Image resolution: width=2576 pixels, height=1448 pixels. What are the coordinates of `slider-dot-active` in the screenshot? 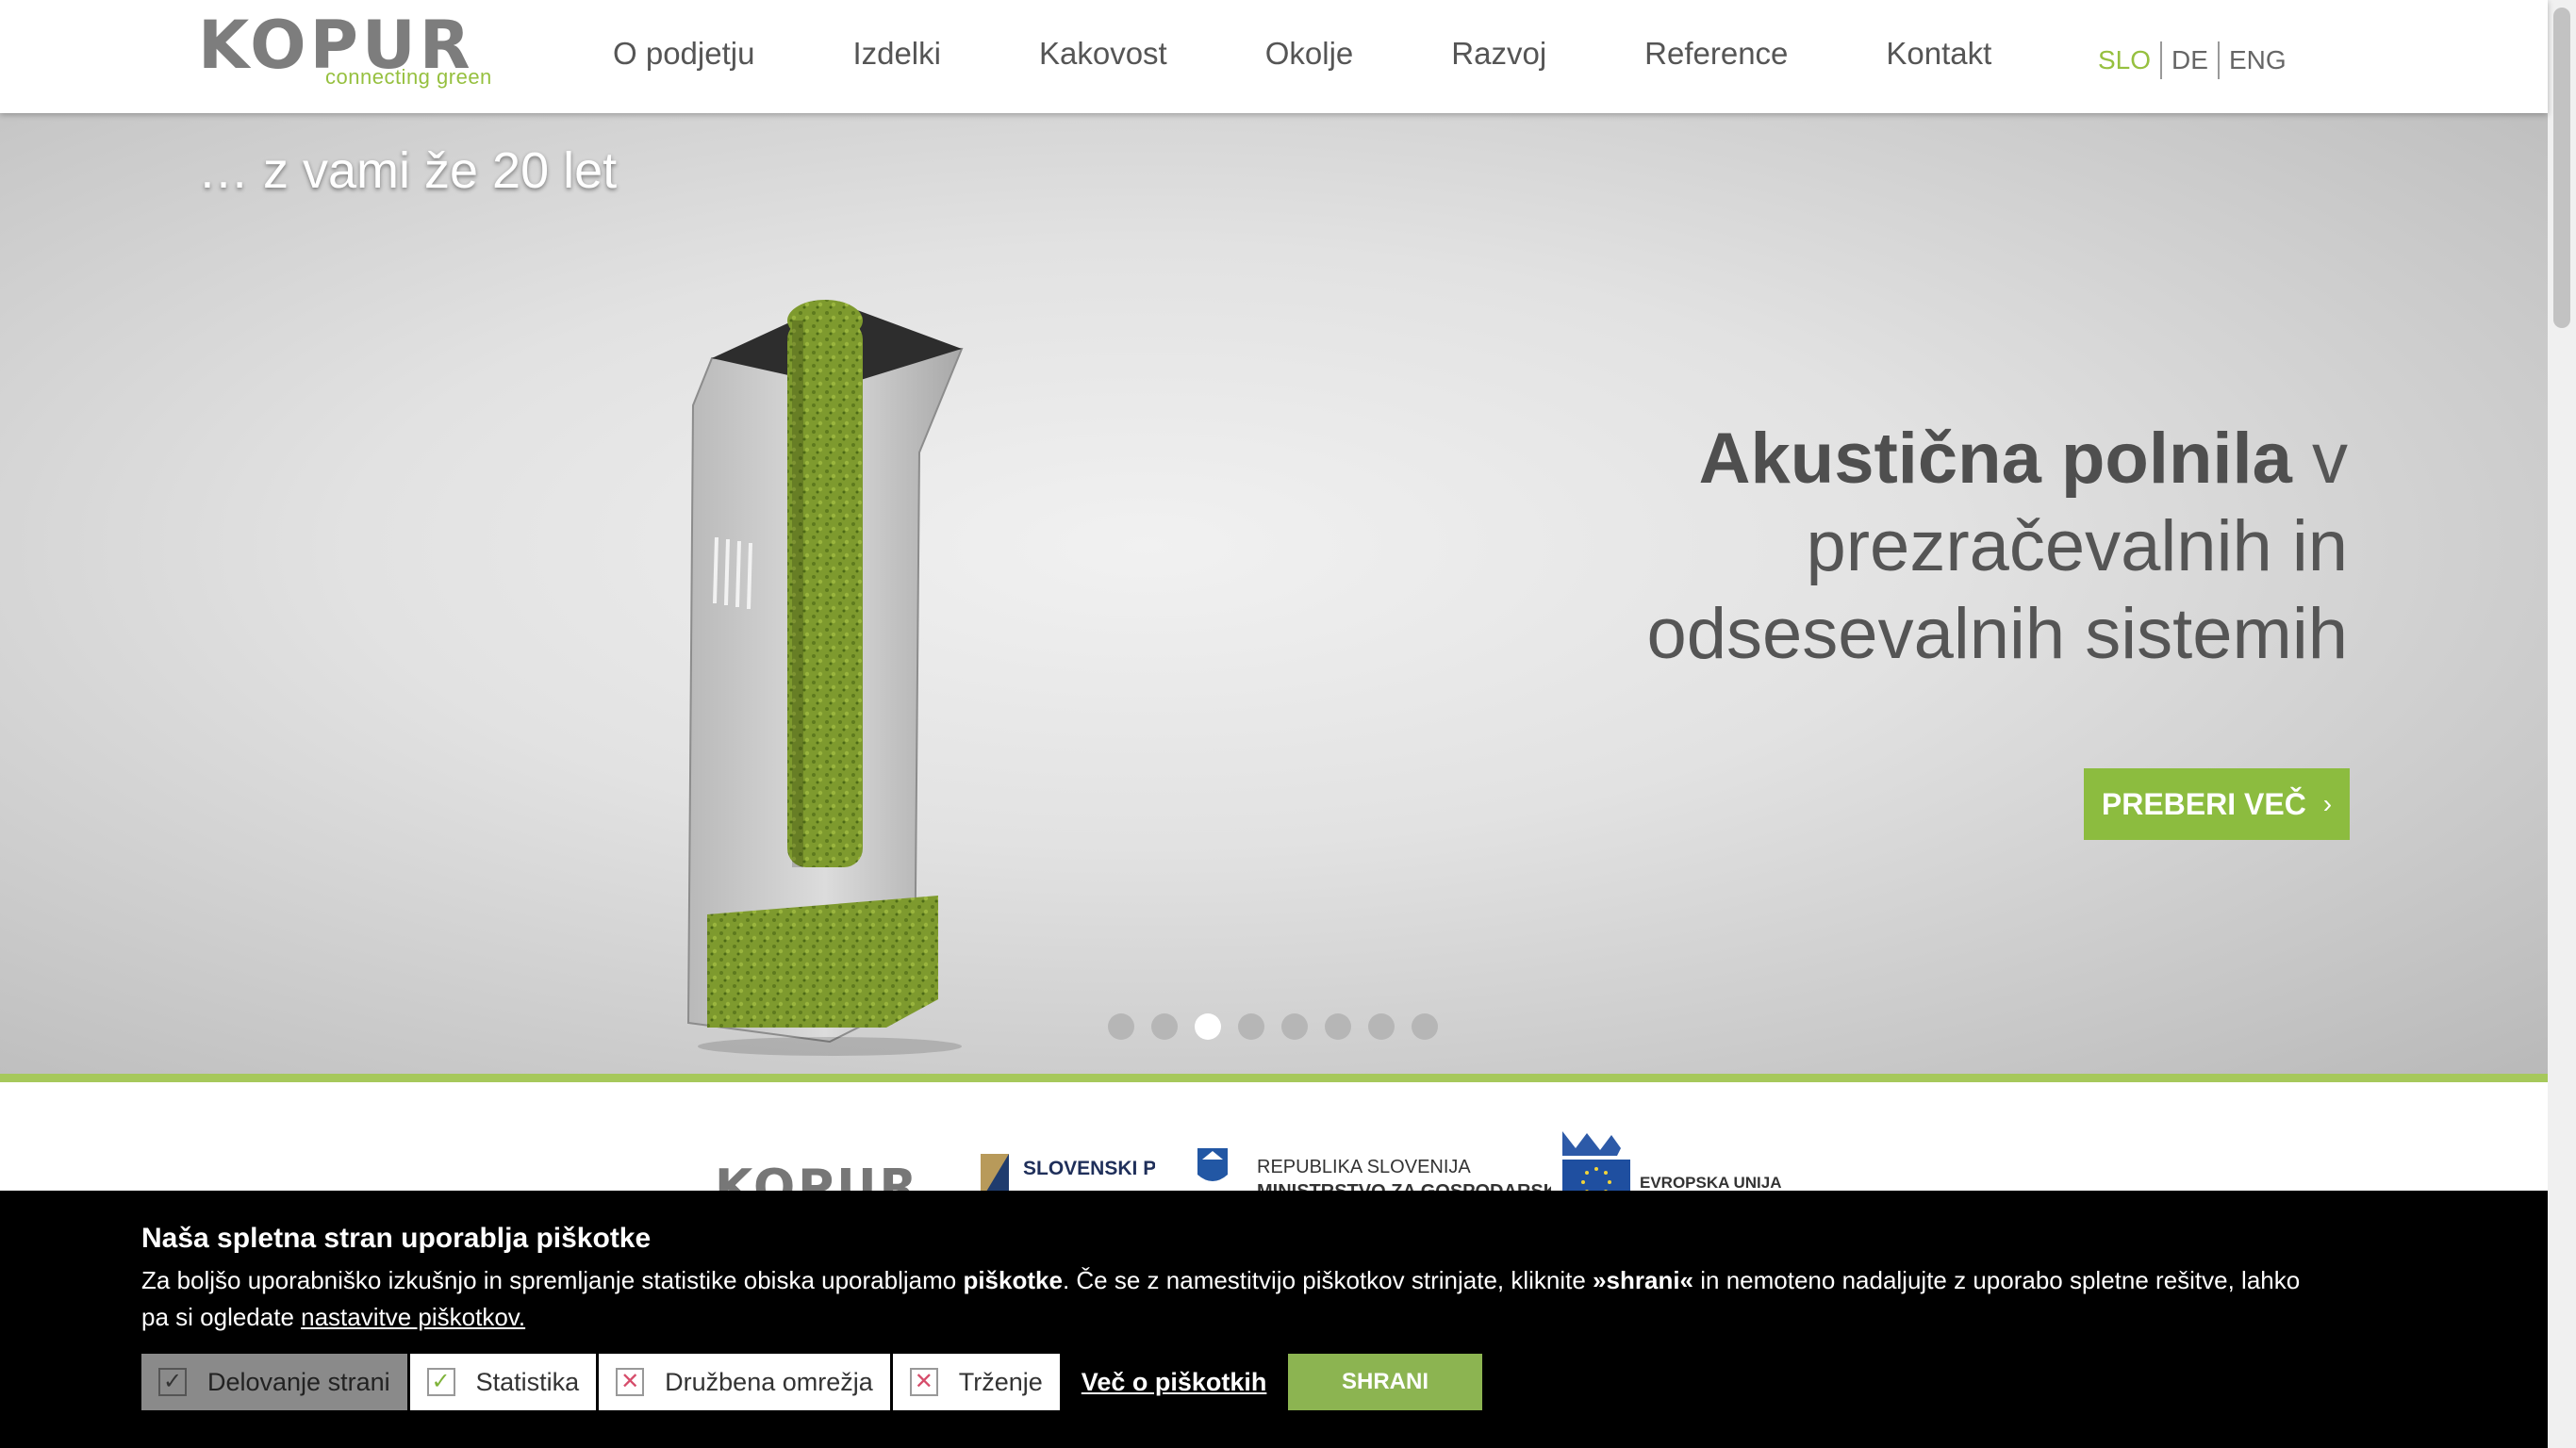 It's located at (1208, 1026).